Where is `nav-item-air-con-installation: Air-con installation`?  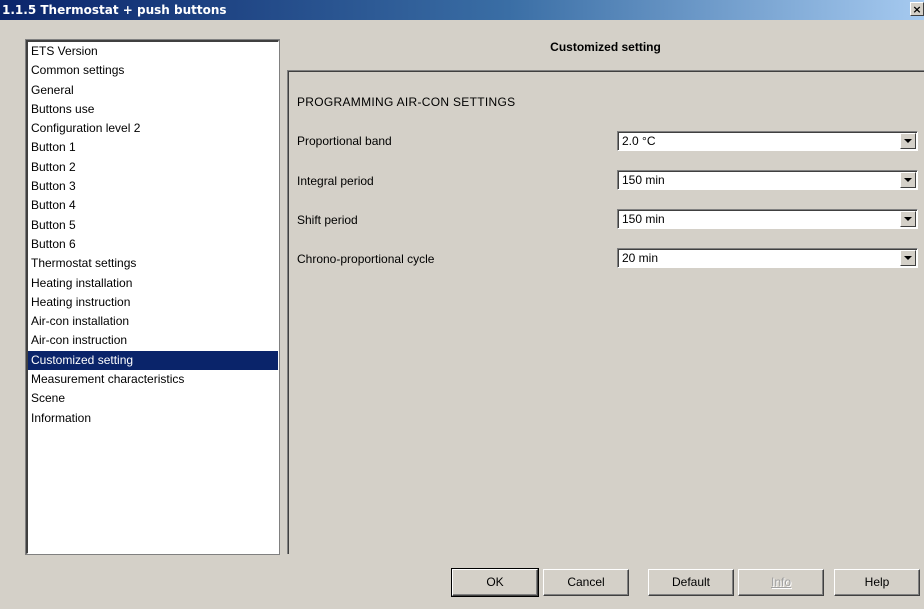
nav-item-air-con-installation: Air-con installation is located at coordinates (153, 321).